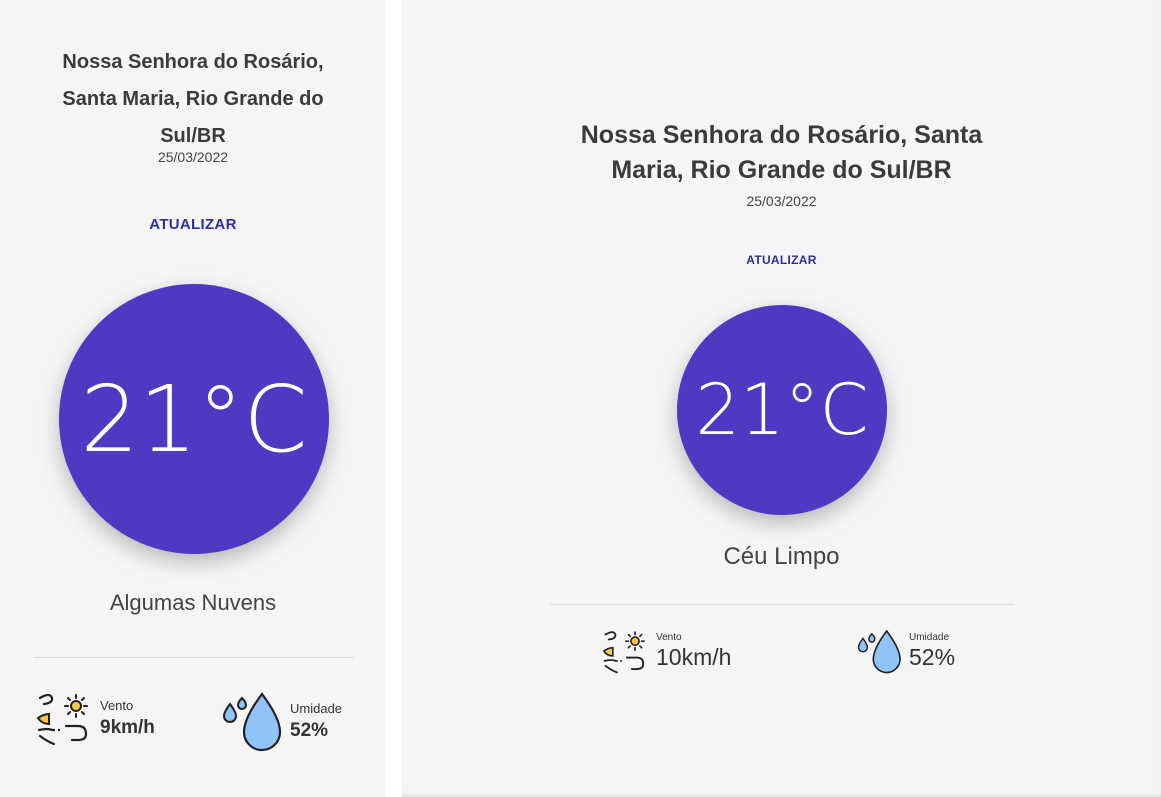 The image size is (1161, 797). What do you see at coordinates (781, 170) in the screenshot?
I see `location-line: Maria, Rio Grande do Sul/BR` at bounding box center [781, 170].